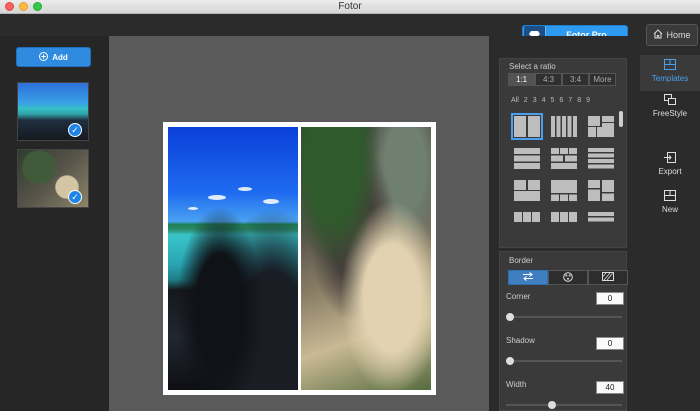 This screenshot has width=700, height=411. I want to click on width-slider-handle, so click(552, 405).